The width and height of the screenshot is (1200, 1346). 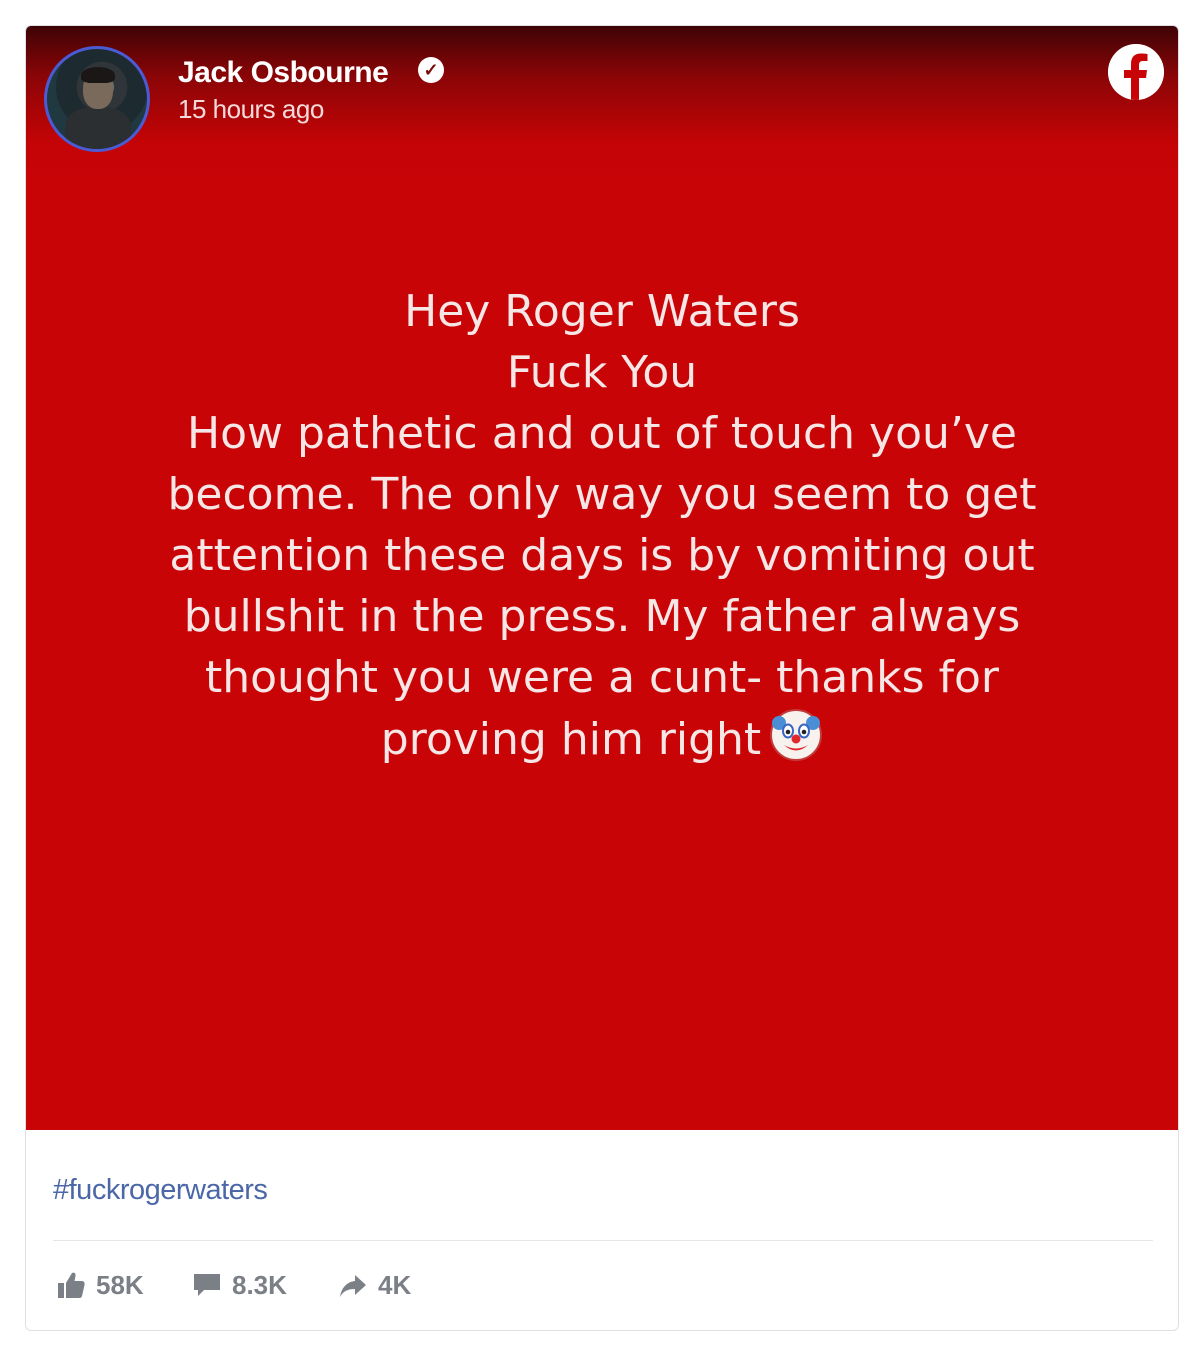 I want to click on hashtag-link: #fuckrogerwaters, so click(x=160, y=1190).